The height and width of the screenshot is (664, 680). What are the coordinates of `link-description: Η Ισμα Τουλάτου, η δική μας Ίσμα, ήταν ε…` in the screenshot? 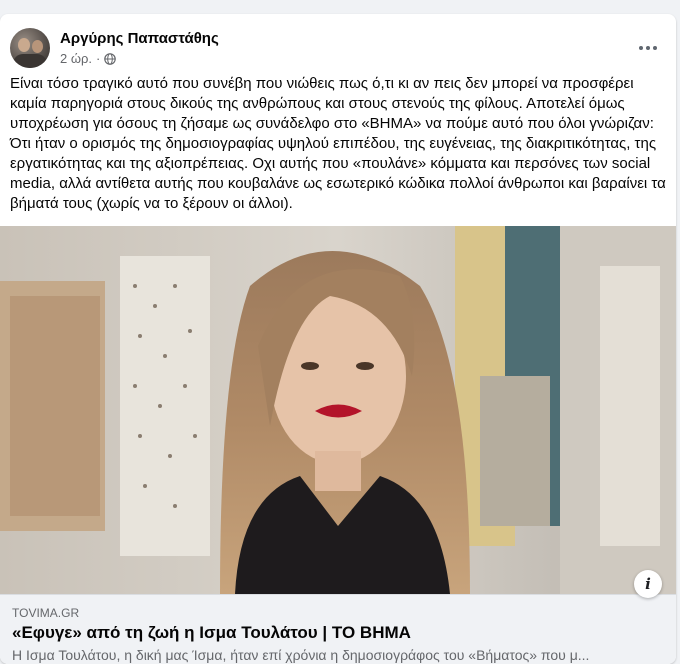 It's located at (301, 655).